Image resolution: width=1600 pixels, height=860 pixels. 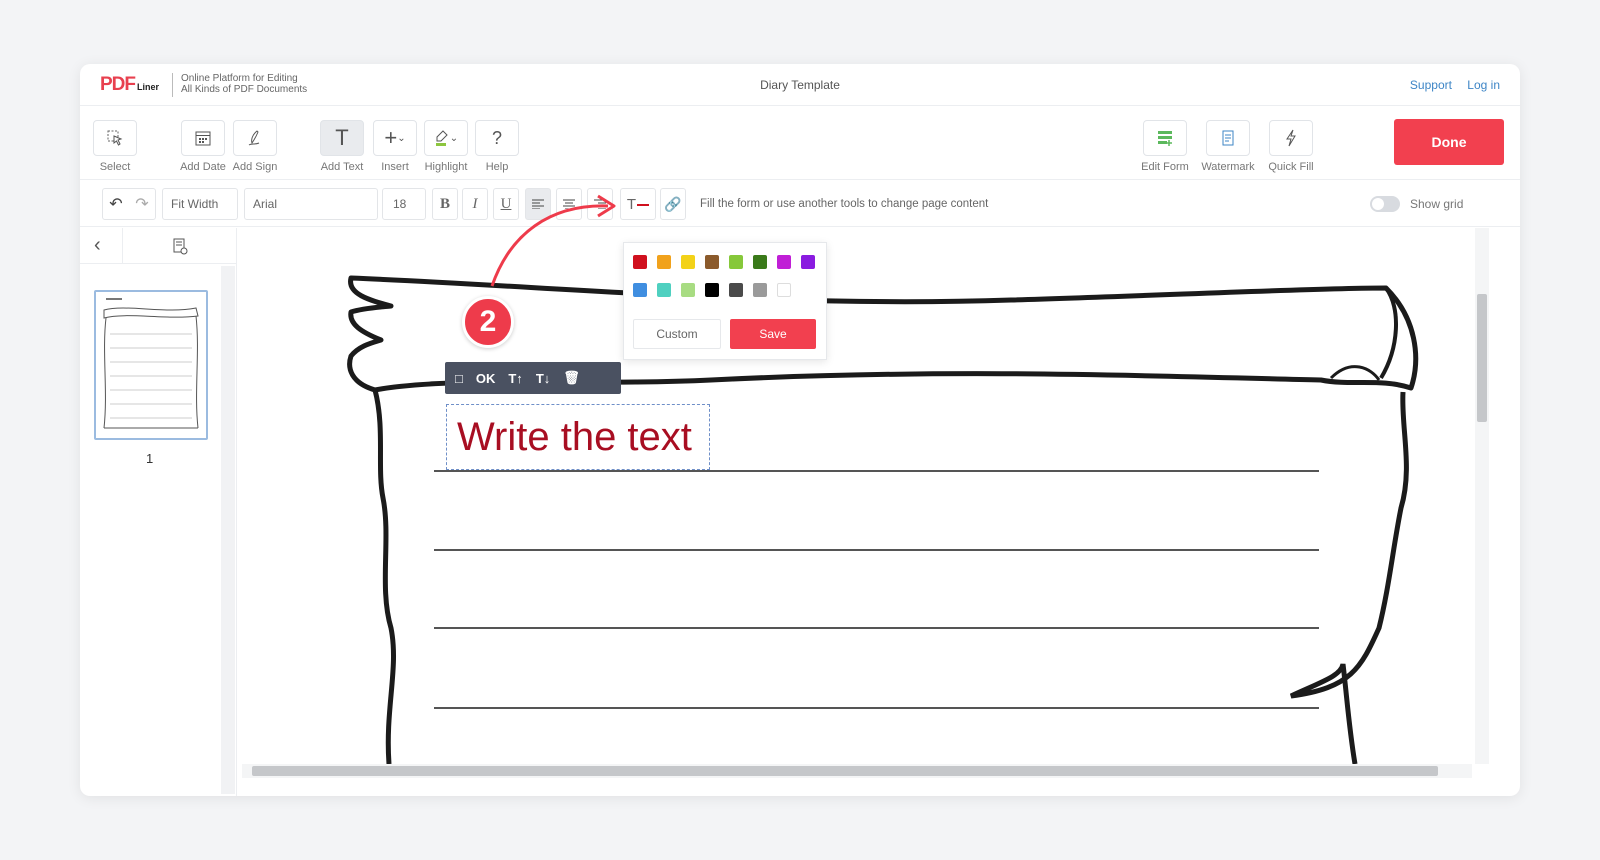 I want to click on show-grid-toggle, so click(x=1385, y=204).